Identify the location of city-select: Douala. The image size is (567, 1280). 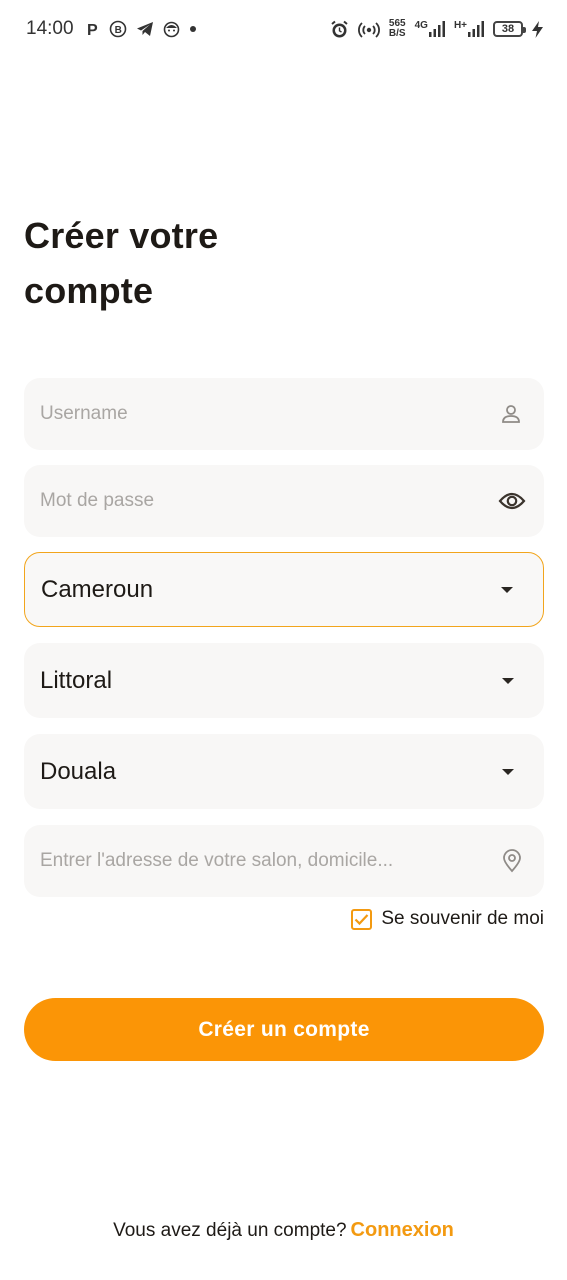
(284, 771).